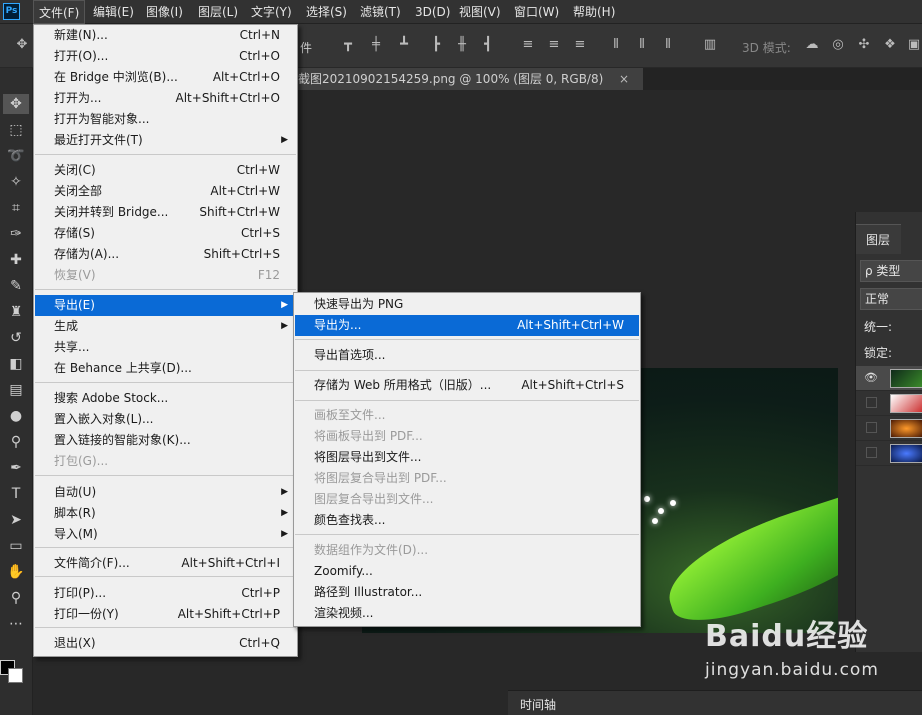  Describe the element at coordinates (891, 299) in the screenshot. I see `blend-mode-select: 正常` at that location.